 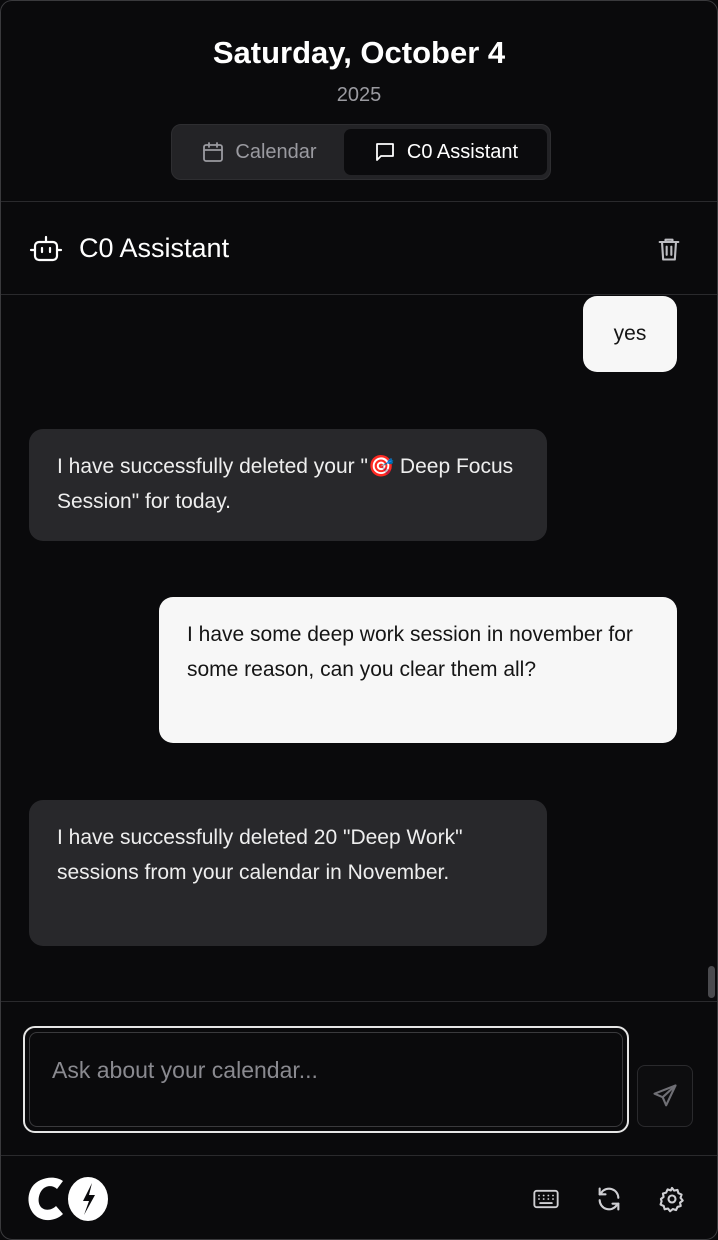 I want to click on footer, so click(x=359, y=1198).